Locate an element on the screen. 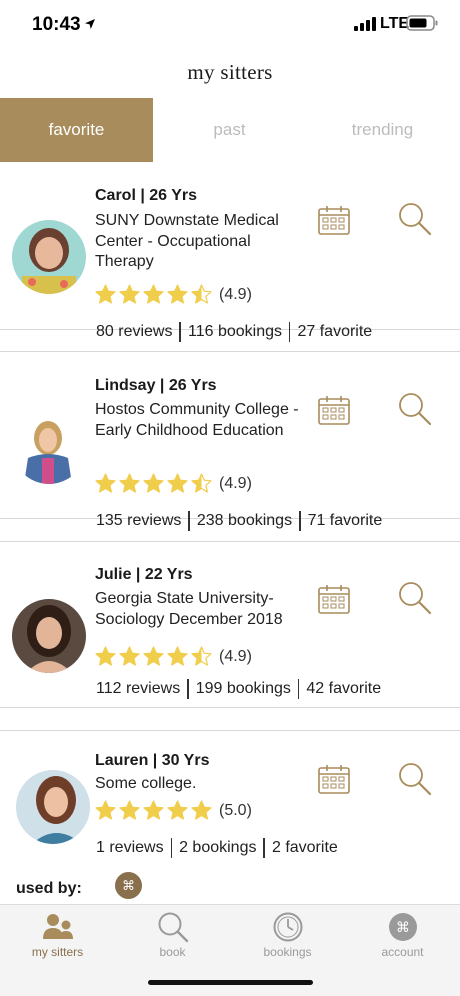 The image size is (460, 996). nav-my-sitters: my sitters is located at coordinates (57, 940).